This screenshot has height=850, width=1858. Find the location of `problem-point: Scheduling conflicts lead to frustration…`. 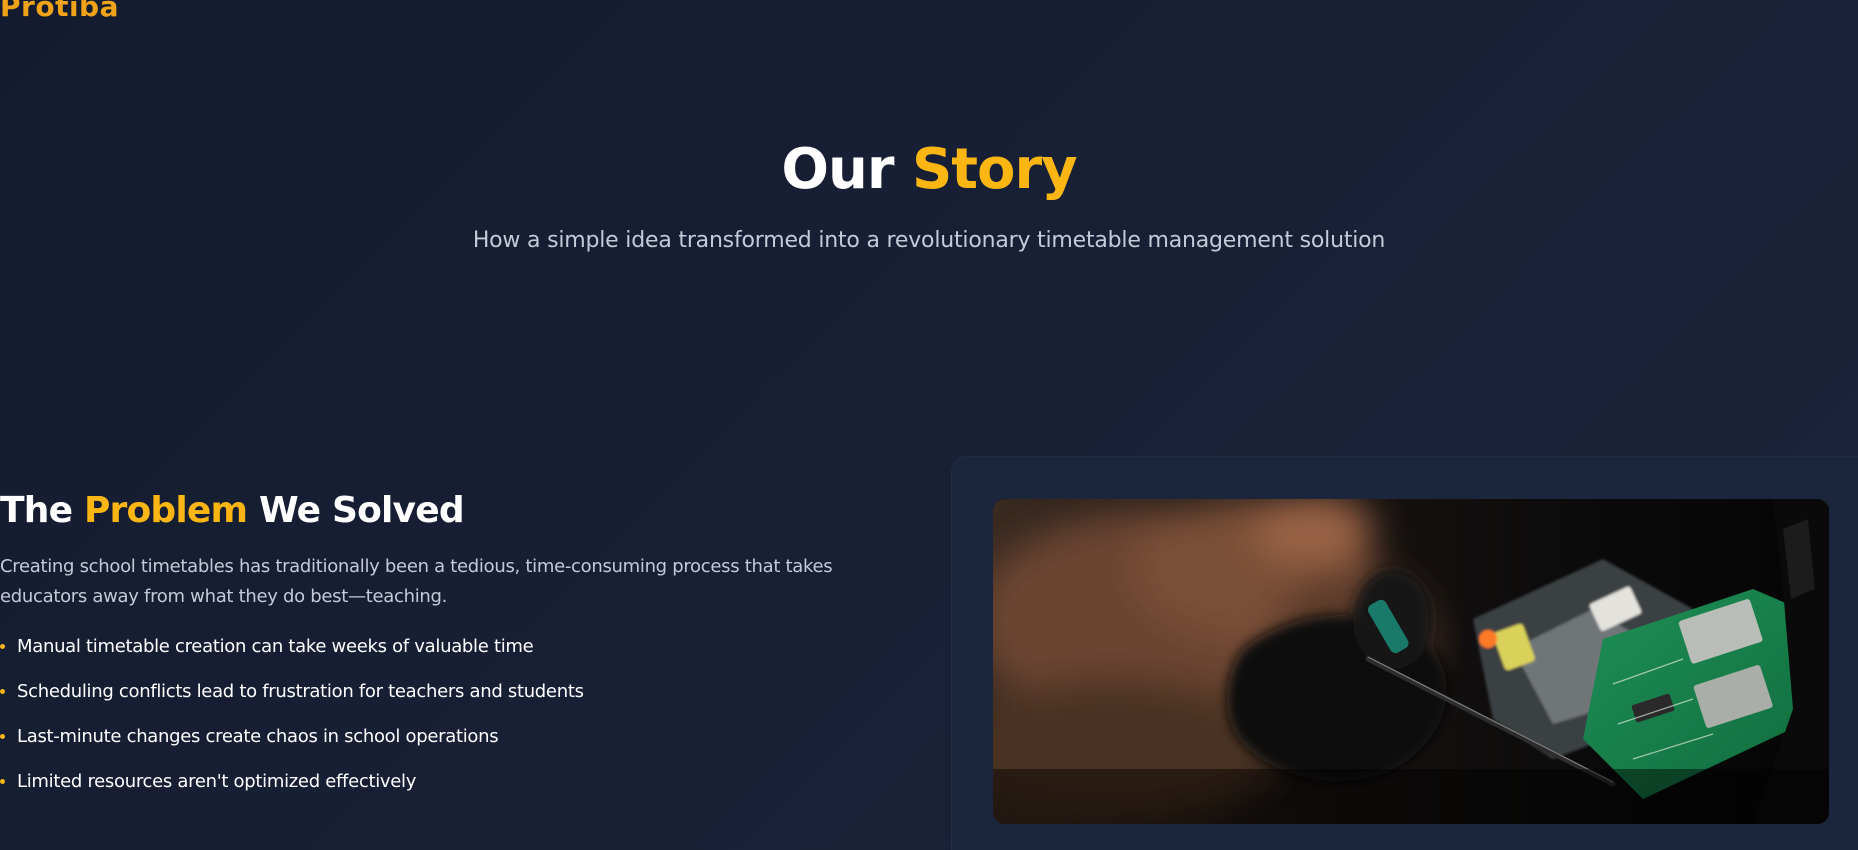

problem-point: Scheduling conflicts lead to frustration… is located at coordinates (300, 691).